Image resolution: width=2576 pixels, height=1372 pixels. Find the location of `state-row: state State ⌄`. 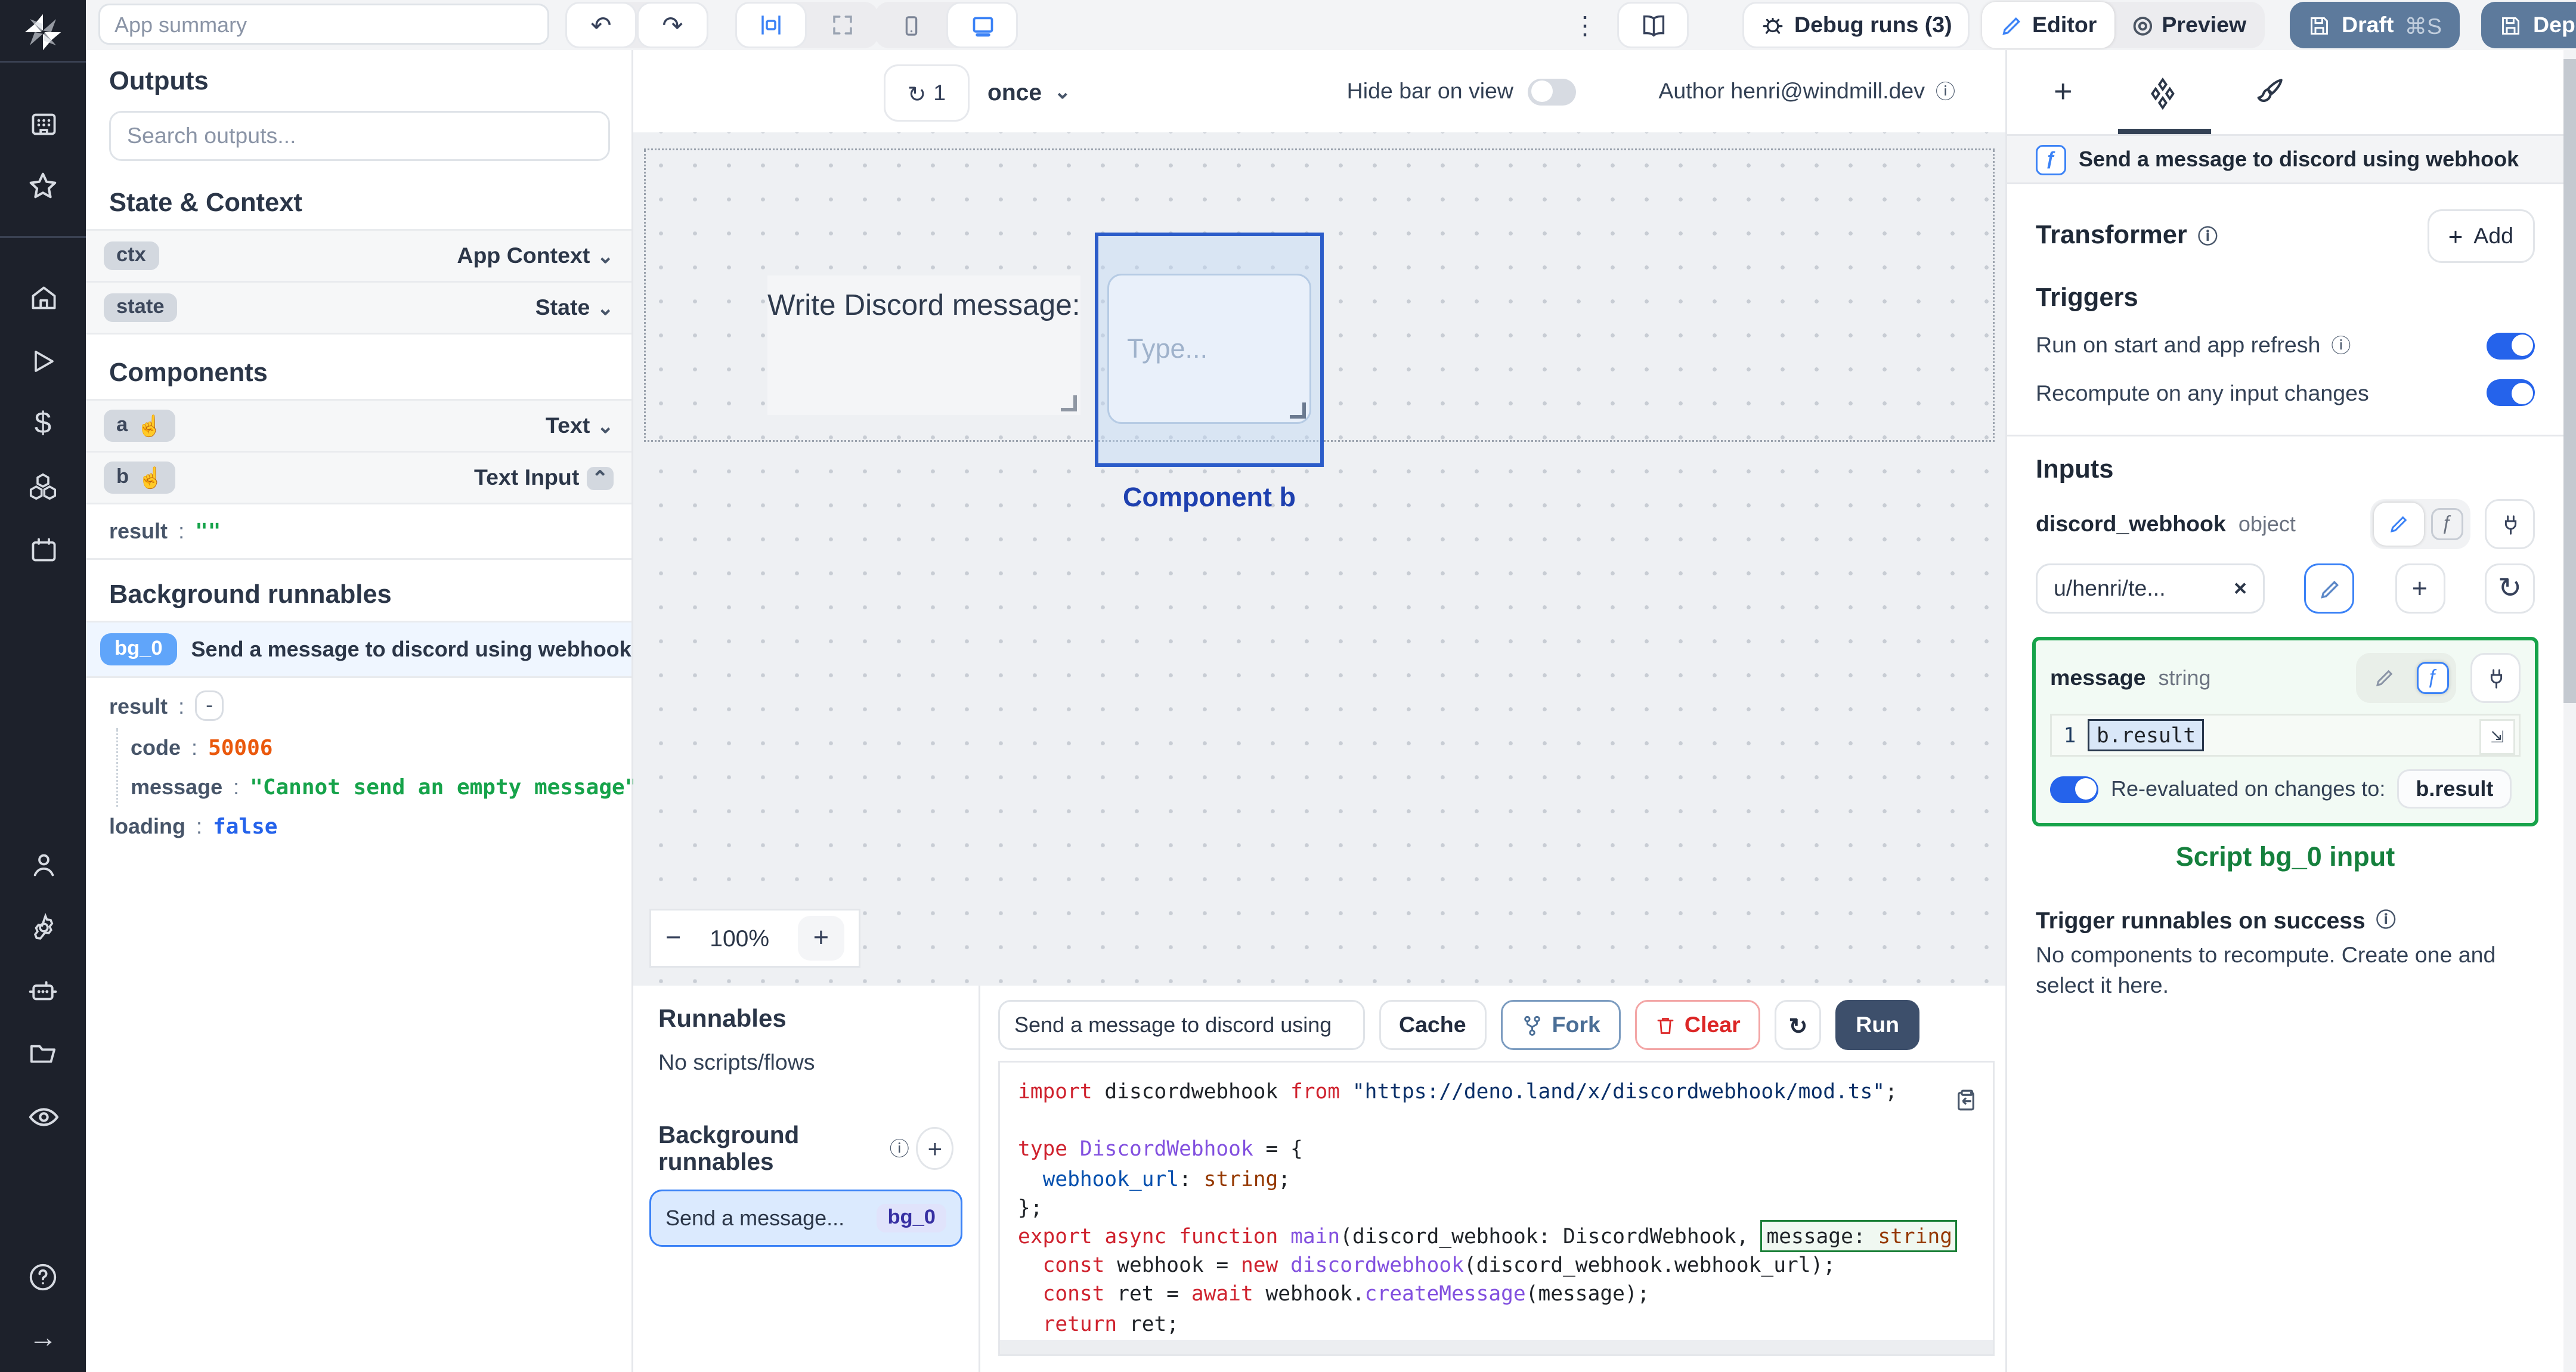

state-row: state State ⌄ is located at coordinates (358, 309).